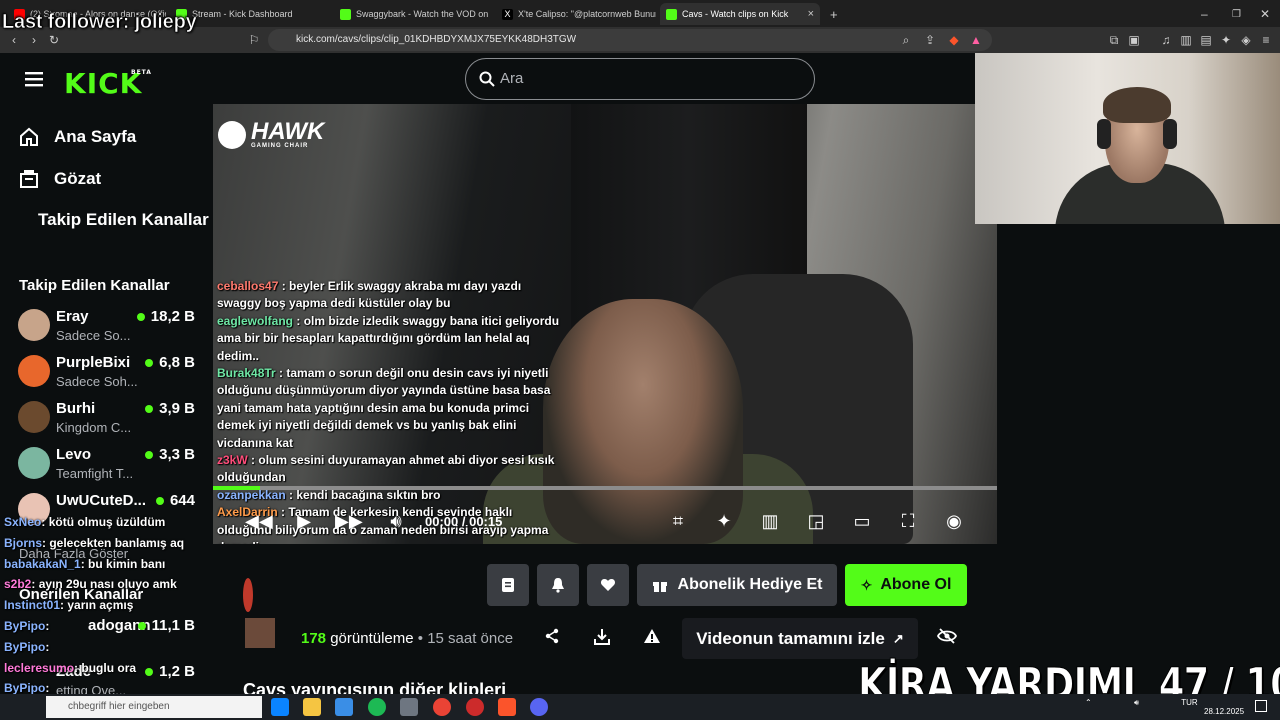 The width and height of the screenshot is (1280, 720). Describe the element at coordinates (115, 419) in the screenshot. I see `followed-channel: Burhi Kingdom C... 3,9 B` at that location.